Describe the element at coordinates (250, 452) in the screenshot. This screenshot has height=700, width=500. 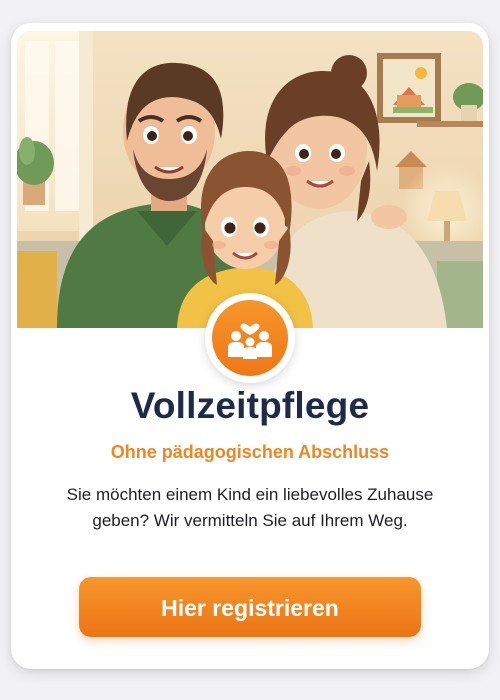
I see `card-subtitle: Ohne pädagogischen Abschluss` at that location.